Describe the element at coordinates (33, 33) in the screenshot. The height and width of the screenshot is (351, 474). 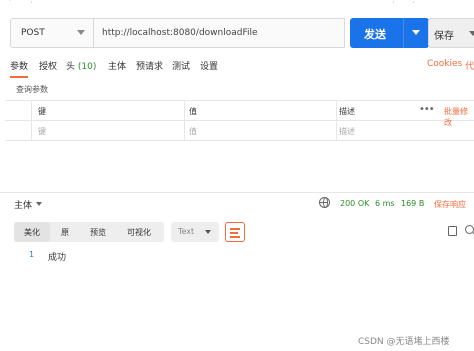
I see `method-value: POST` at that location.